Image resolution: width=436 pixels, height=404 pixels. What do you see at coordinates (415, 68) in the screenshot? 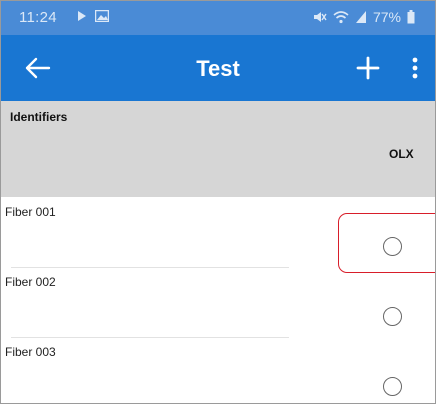
I see `more-vert-icon` at bounding box center [415, 68].